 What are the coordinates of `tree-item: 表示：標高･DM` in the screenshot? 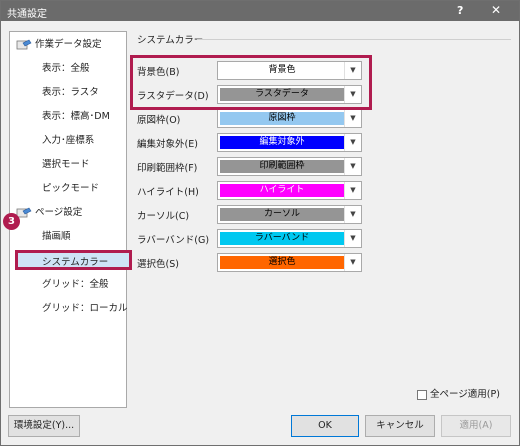 It's located at (76, 117).